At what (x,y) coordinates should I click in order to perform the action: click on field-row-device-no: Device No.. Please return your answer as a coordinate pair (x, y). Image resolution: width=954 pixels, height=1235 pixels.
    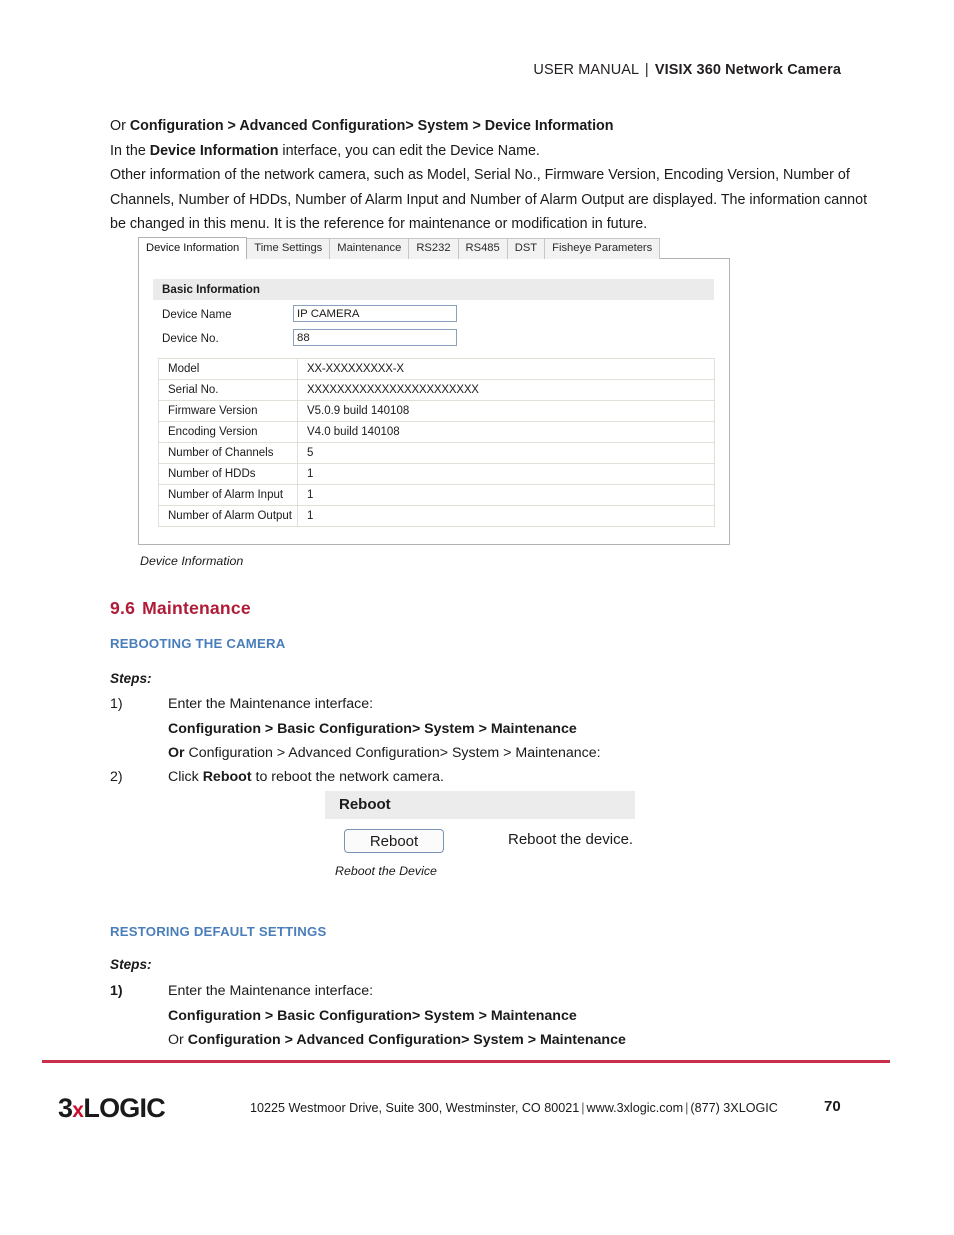
    Looking at the image, I should click on (433, 339).